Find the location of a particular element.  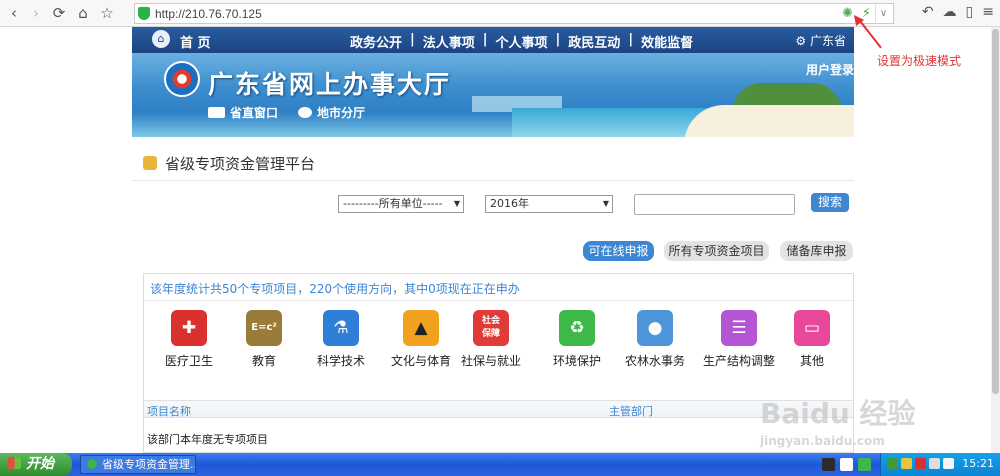

recycle-icon: ♻ is located at coordinates (577, 328).